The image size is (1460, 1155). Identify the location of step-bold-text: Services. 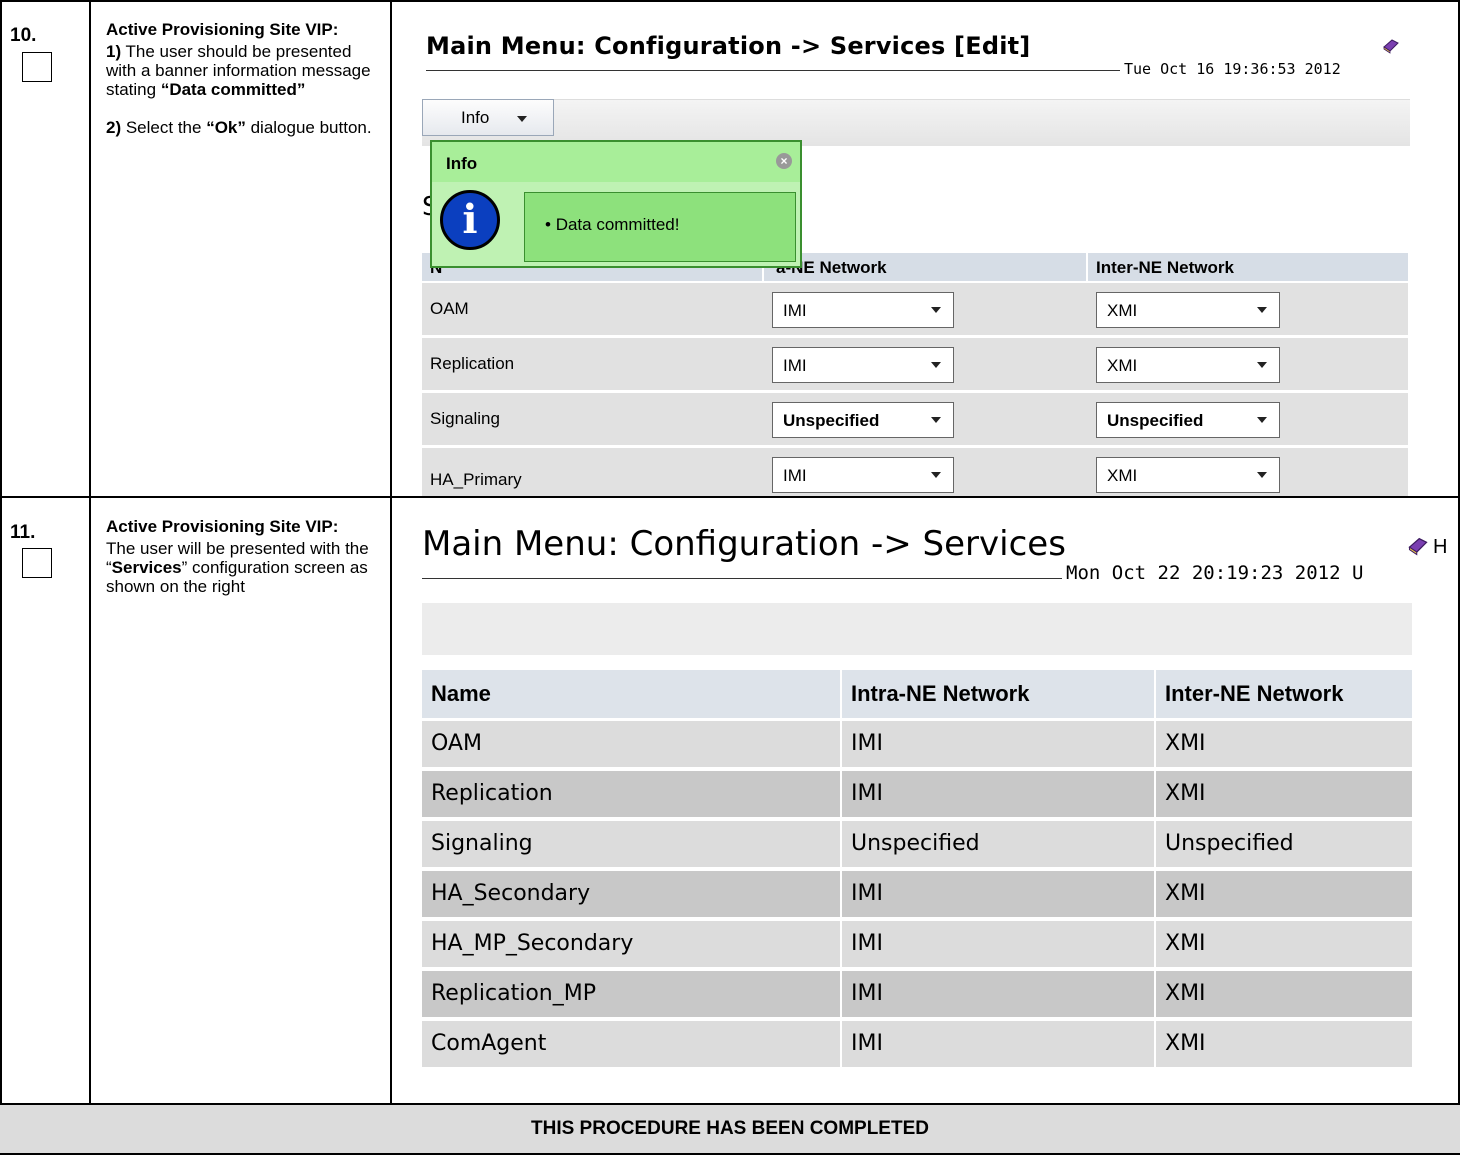
(146, 567).